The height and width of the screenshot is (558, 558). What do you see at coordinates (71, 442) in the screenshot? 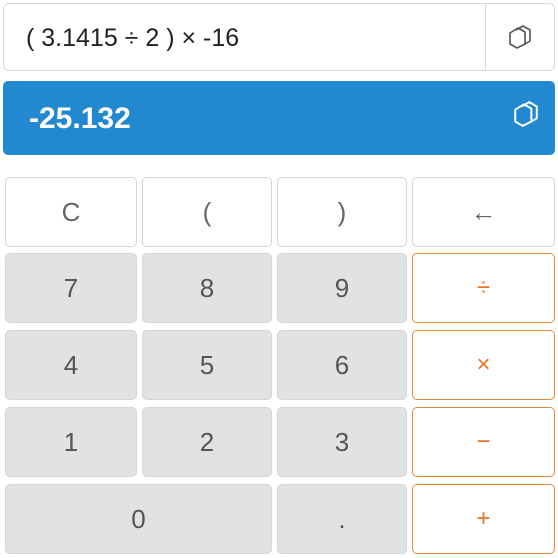
I see `digit-1-button: 1` at bounding box center [71, 442].